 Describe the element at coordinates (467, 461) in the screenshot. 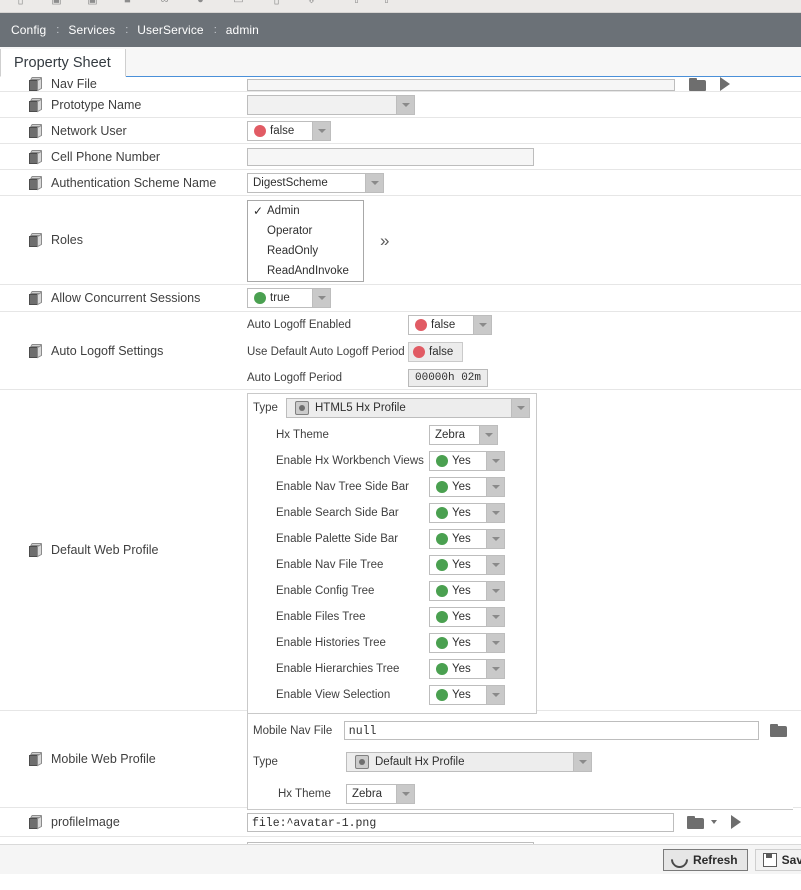

I see `enable-hx-workbench-views-combo: Yes` at that location.